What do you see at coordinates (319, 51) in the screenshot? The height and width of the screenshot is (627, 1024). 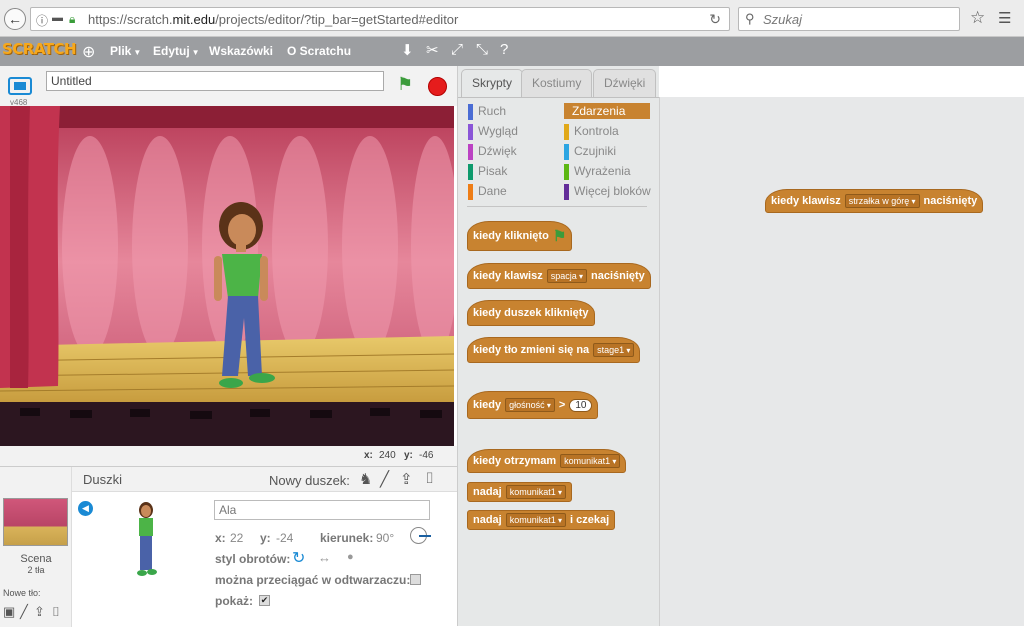 I see `menu-about: O Scratchu` at bounding box center [319, 51].